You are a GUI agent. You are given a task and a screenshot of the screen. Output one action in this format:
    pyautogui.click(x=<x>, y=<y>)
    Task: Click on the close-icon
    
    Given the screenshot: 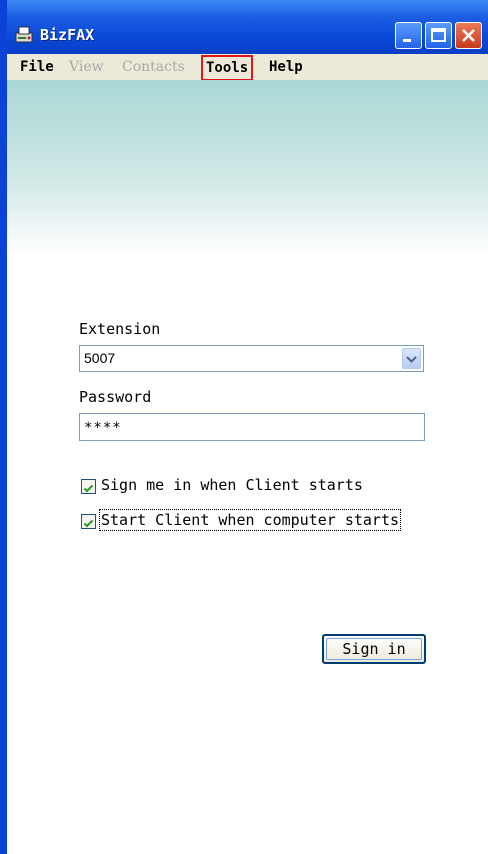 What is the action you would take?
    pyautogui.click(x=468, y=35)
    